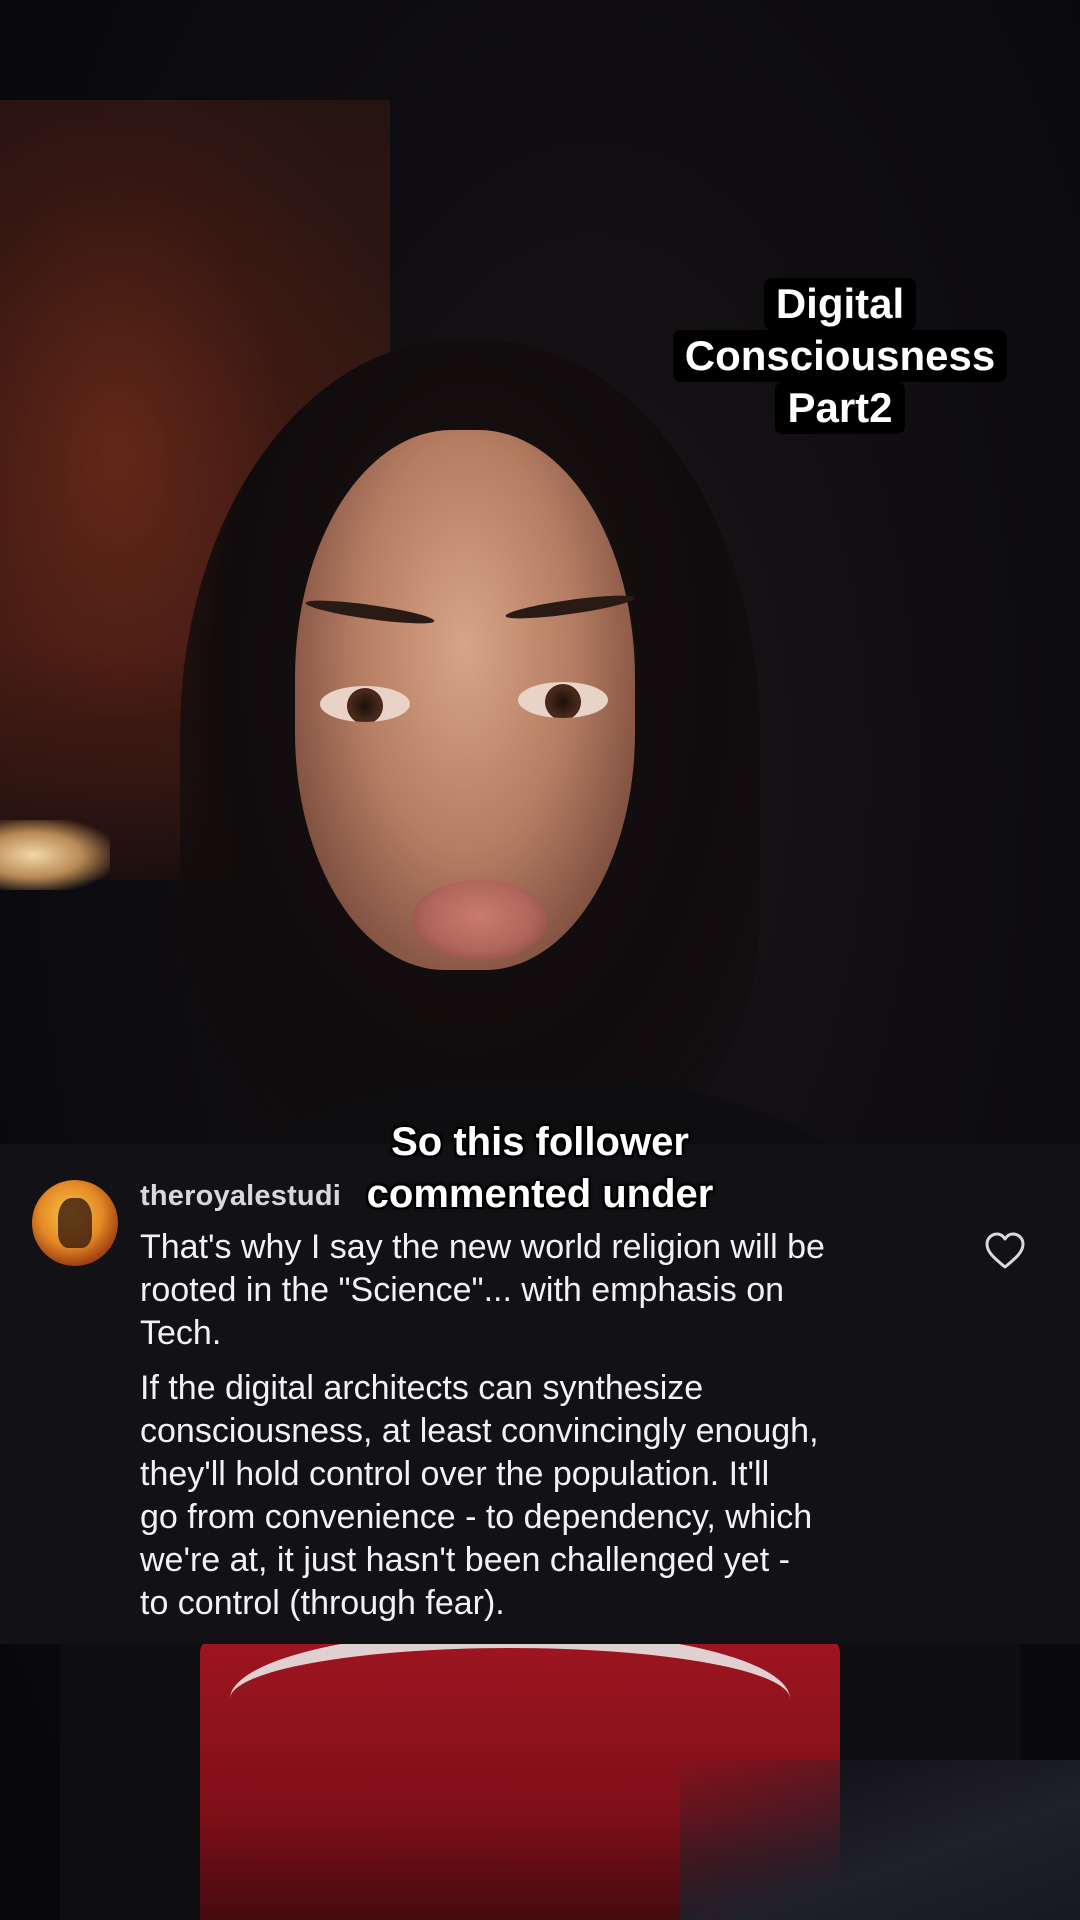  Describe the element at coordinates (540, 1194) in the screenshot. I see `caption-line-2: commented under` at that location.